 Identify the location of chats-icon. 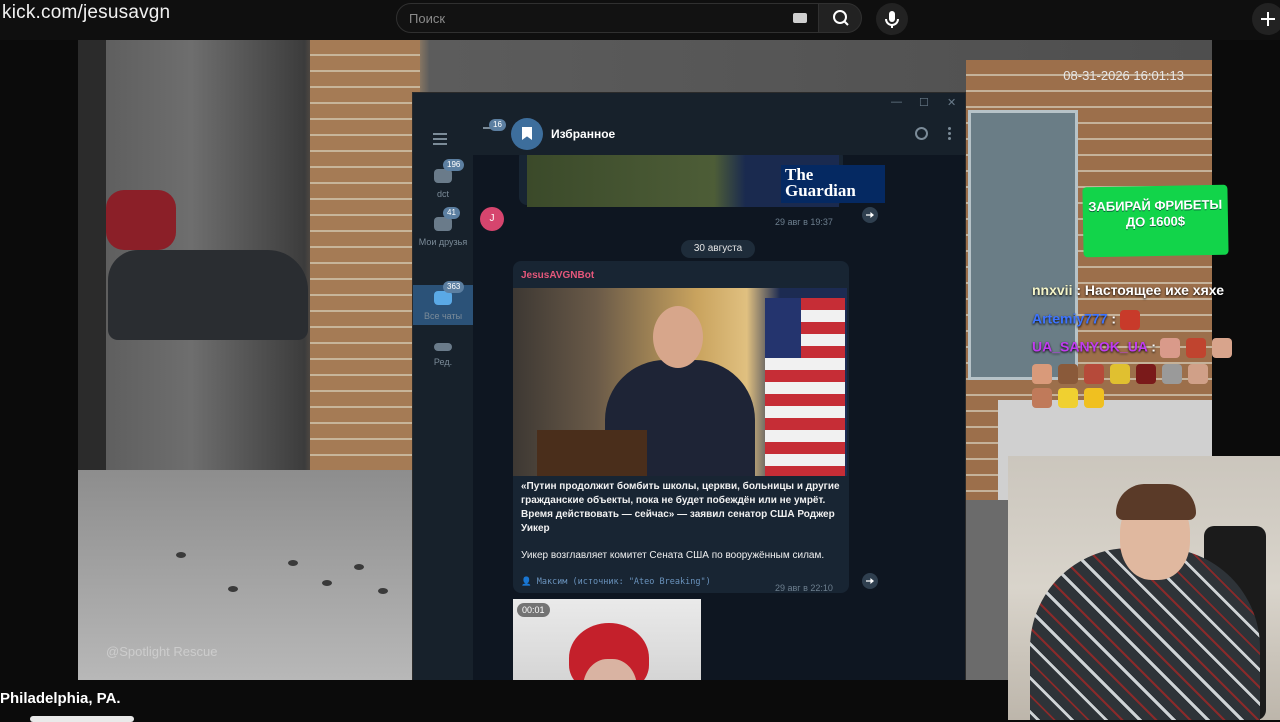
(443, 298).